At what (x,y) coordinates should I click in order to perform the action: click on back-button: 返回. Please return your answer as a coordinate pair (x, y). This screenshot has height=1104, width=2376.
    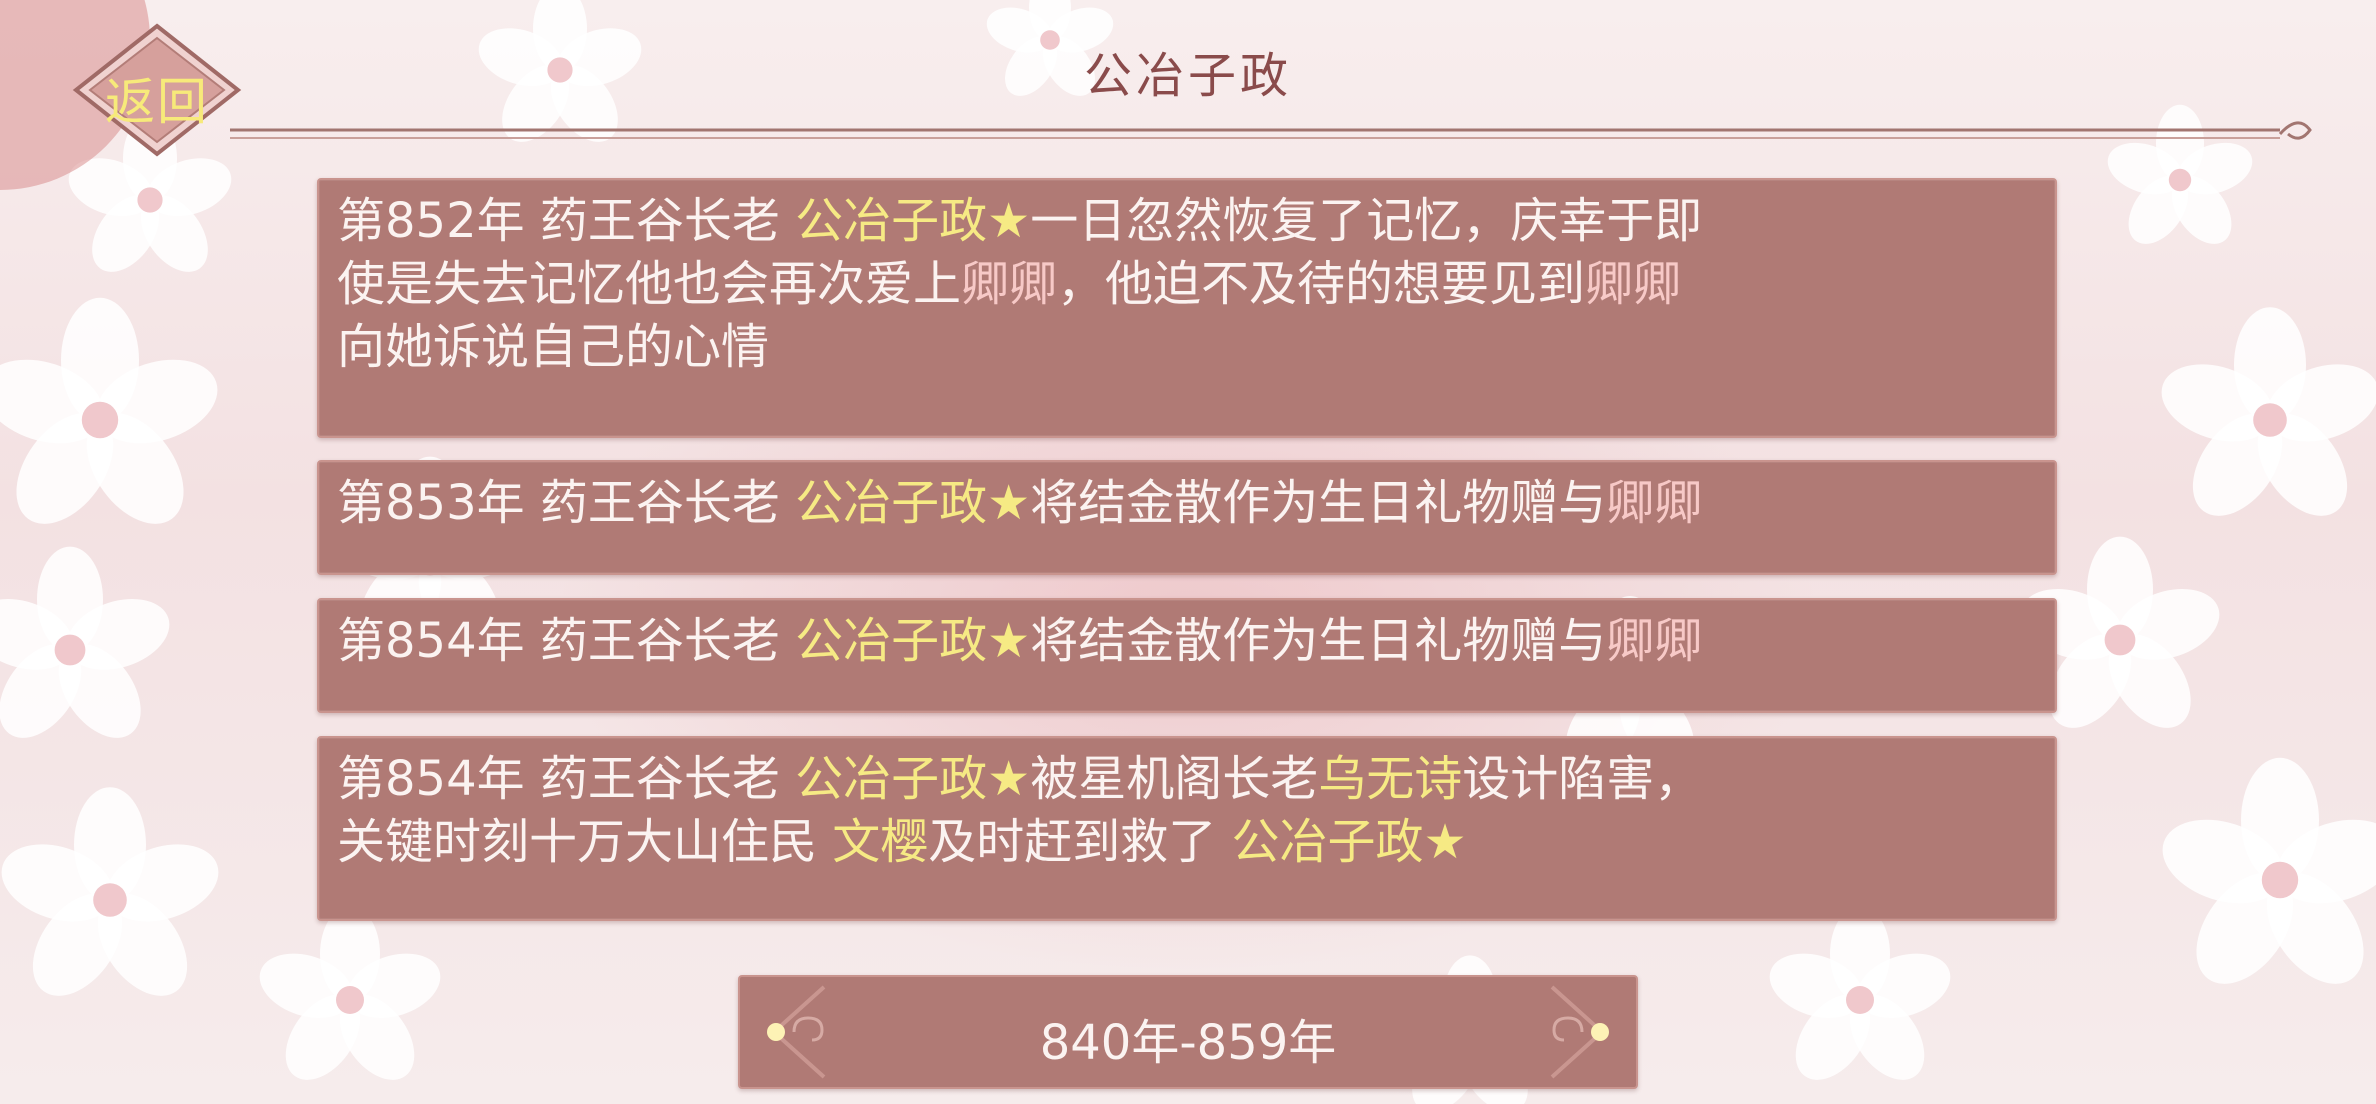
    Looking at the image, I should click on (157, 89).